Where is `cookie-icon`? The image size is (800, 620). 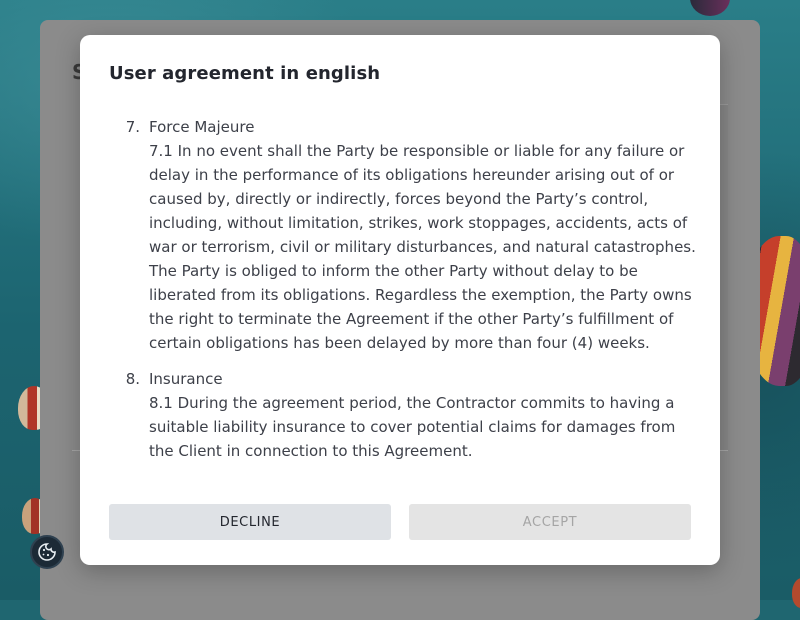 cookie-icon is located at coordinates (47, 552).